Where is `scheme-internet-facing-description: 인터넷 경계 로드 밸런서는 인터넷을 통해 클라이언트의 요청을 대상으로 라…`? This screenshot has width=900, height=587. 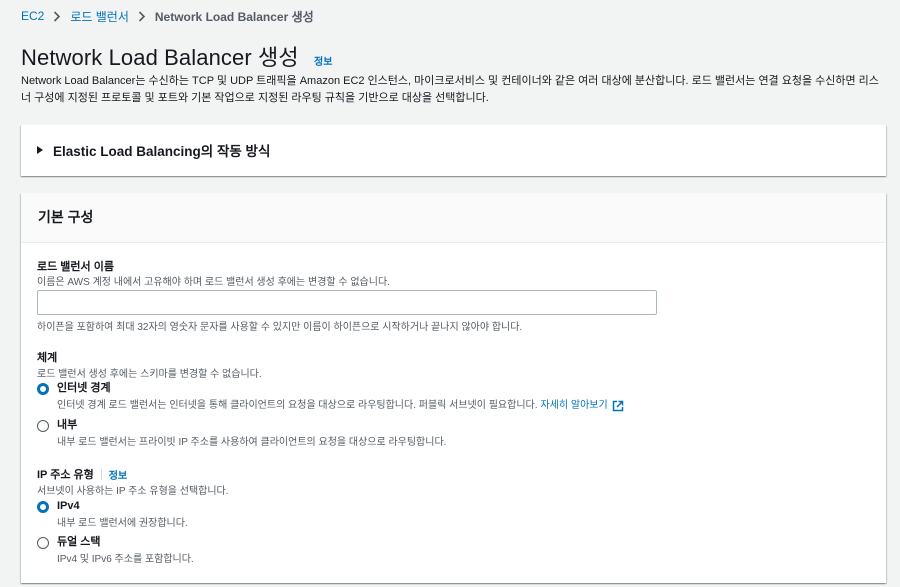 scheme-internet-facing-description: 인터넷 경계 로드 밸런서는 인터넷을 통해 클라이언트의 요청을 대상으로 라… is located at coordinates (340, 405).